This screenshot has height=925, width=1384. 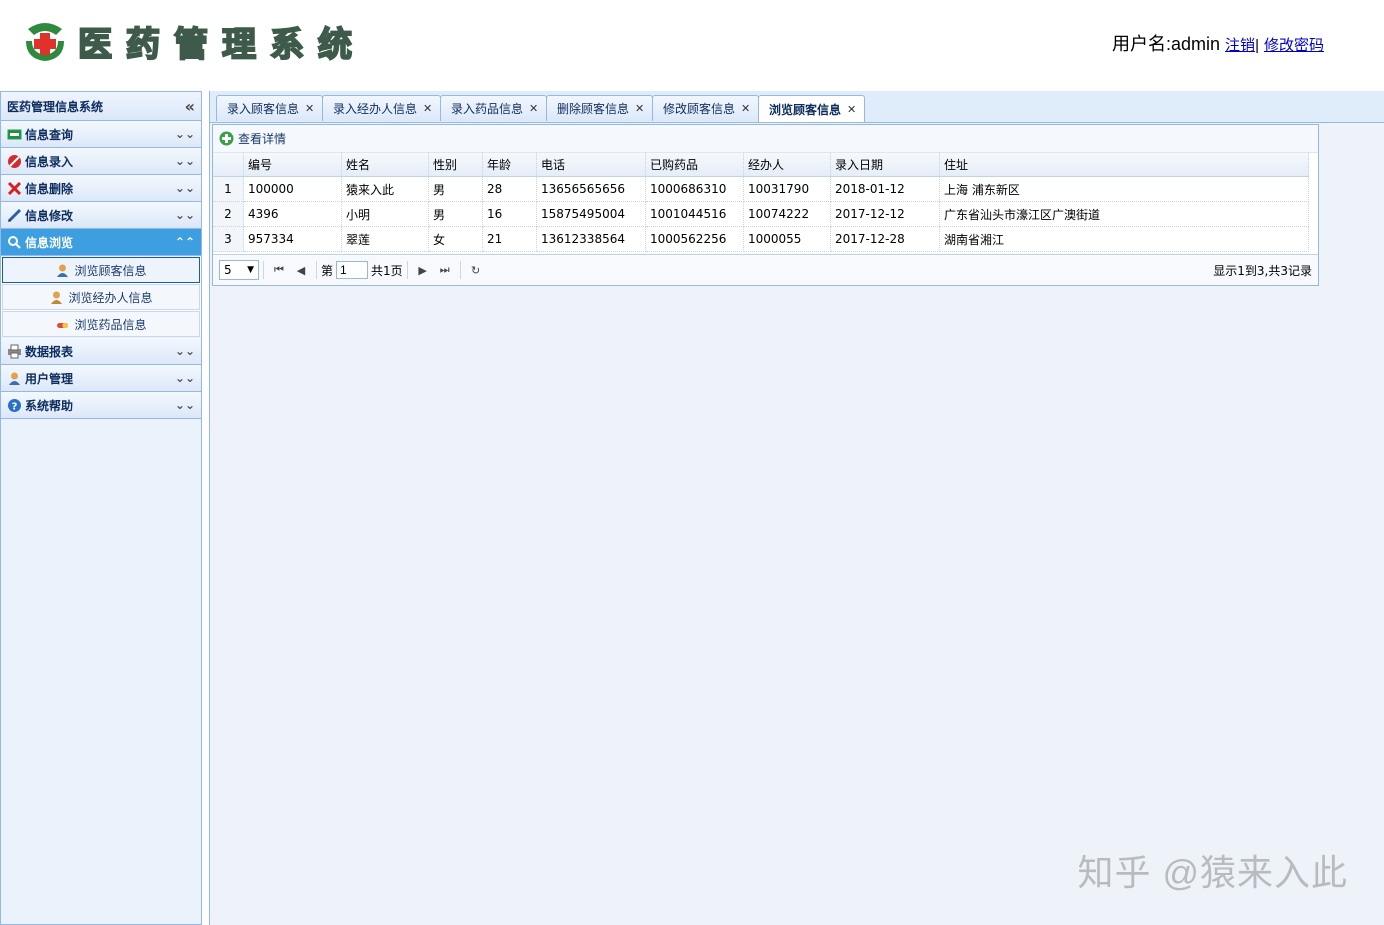 What do you see at coordinates (279, 270) in the screenshot?
I see `first-page-icon: ⏮` at bounding box center [279, 270].